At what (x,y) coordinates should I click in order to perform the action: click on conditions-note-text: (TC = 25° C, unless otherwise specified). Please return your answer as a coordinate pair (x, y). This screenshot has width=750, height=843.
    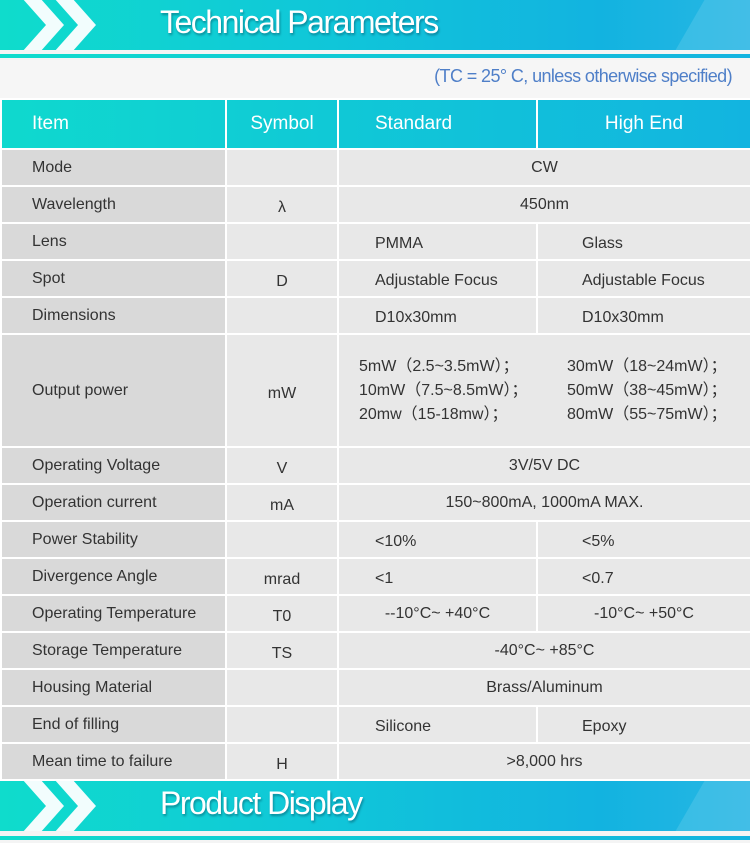
    Looking at the image, I should click on (583, 76).